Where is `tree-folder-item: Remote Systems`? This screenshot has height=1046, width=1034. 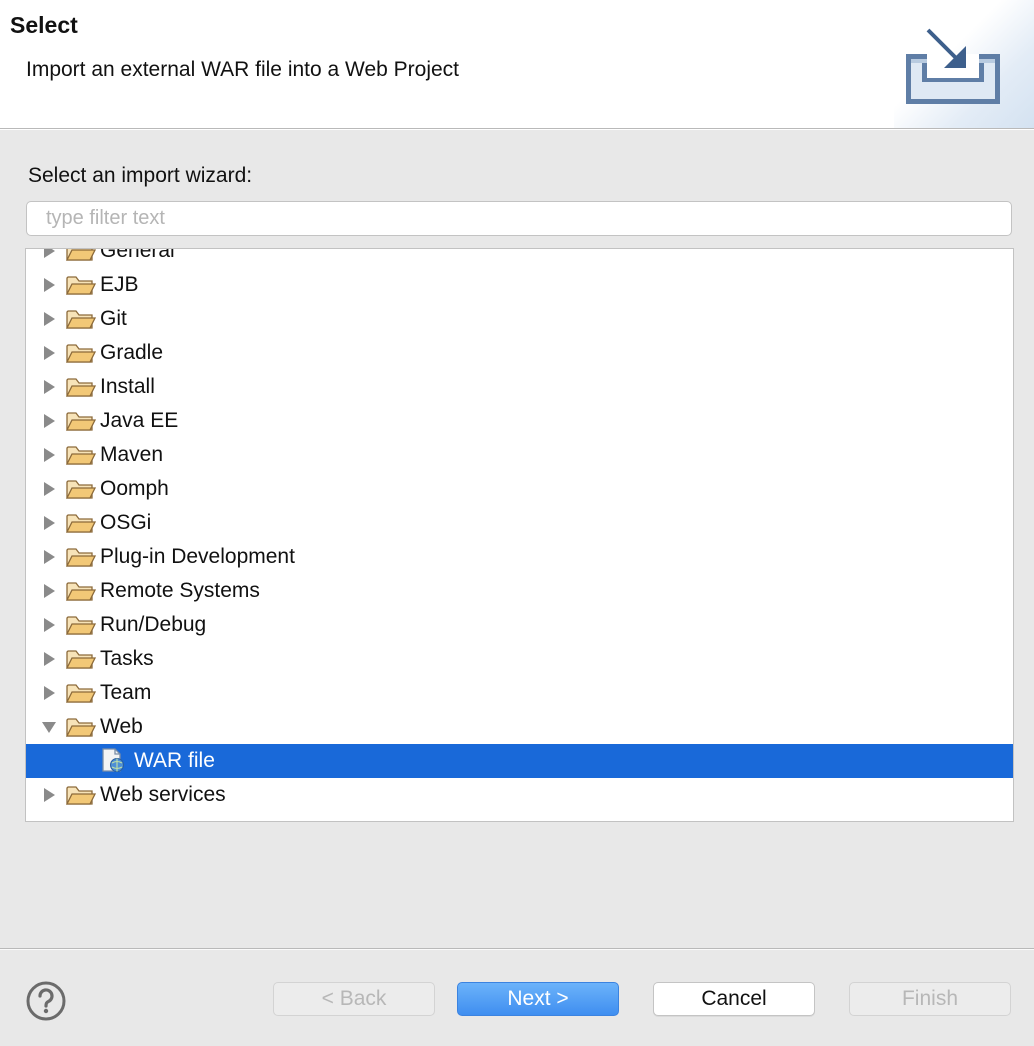
tree-folder-item: Remote Systems is located at coordinates (519, 591).